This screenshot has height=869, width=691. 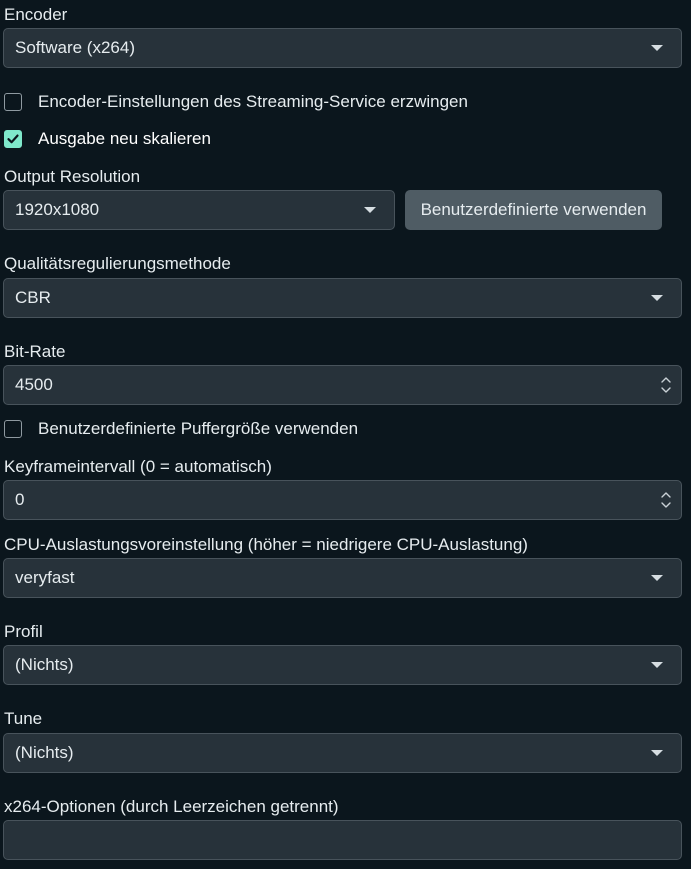 What do you see at coordinates (36, 14) in the screenshot?
I see `encoder-label: Encoder` at bounding box center [36, 14].